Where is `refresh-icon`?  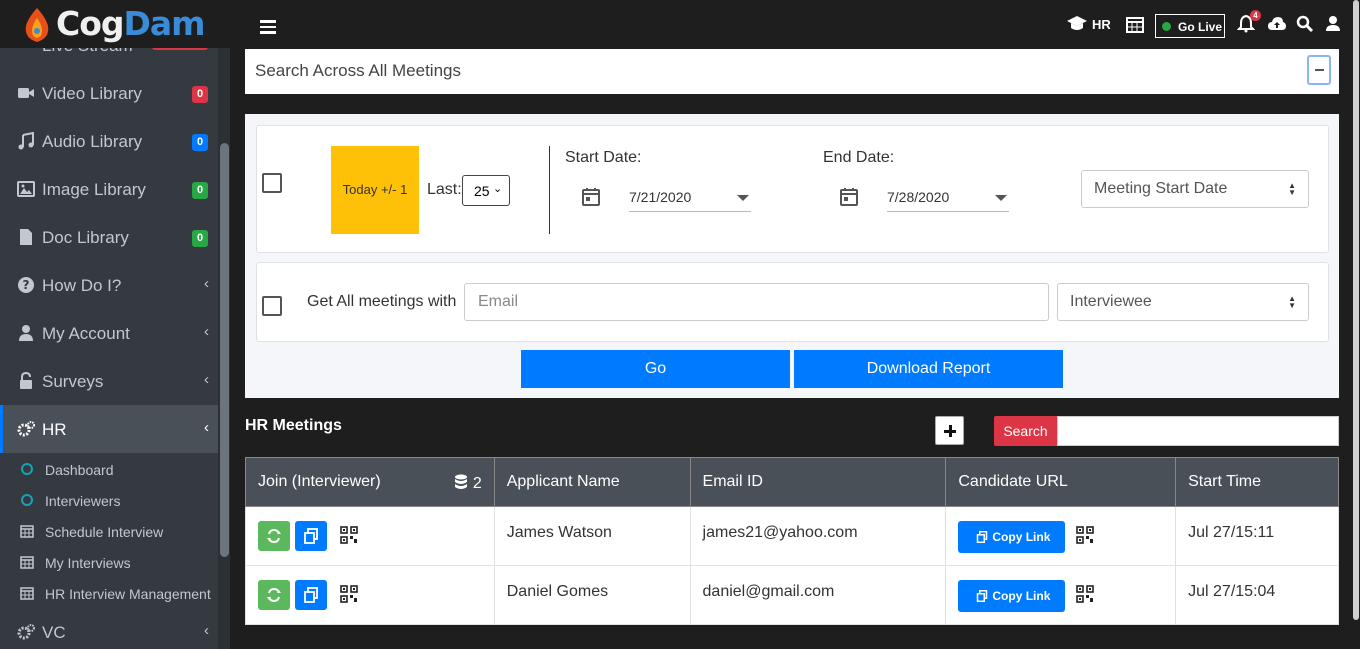 refresh-icon is located at coordinates (274, 536).